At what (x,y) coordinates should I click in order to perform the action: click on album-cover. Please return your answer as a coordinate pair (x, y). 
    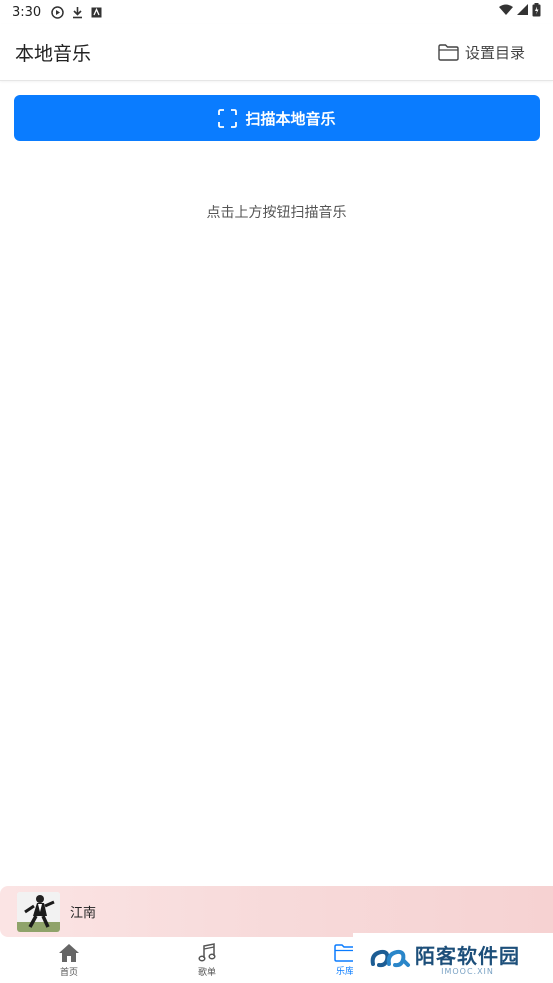
    Looking at the image, I should click on (38, 911).